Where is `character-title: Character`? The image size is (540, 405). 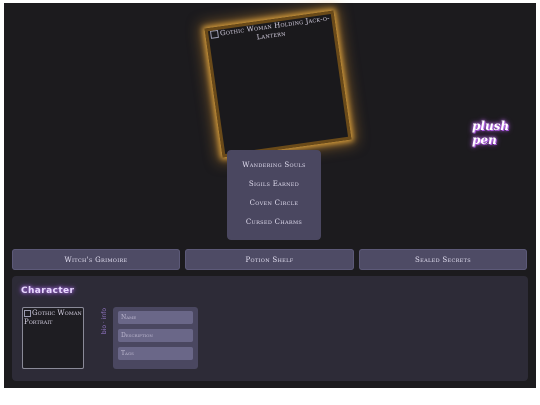 character-title: Character is located at coordinates (48, 291).